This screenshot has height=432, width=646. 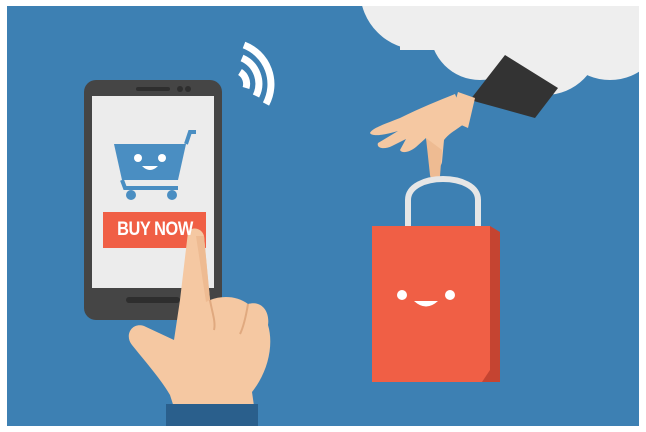 I want to click on wireless-signal-icon, so click(x=256, y=73).